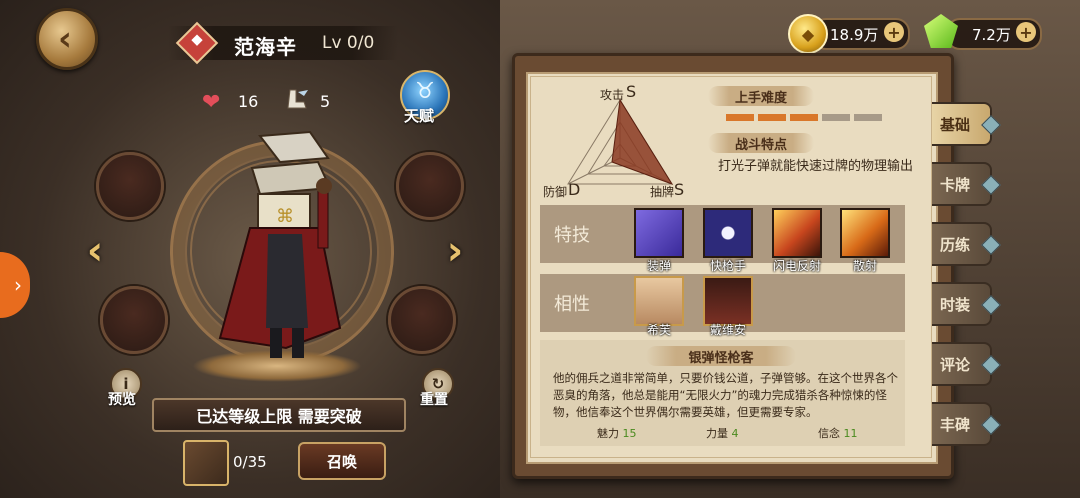  What do you see at coordinates (574, 189) in the screenshot?
I see `radar-defense-grade: D` at bounding box center [574, 189].